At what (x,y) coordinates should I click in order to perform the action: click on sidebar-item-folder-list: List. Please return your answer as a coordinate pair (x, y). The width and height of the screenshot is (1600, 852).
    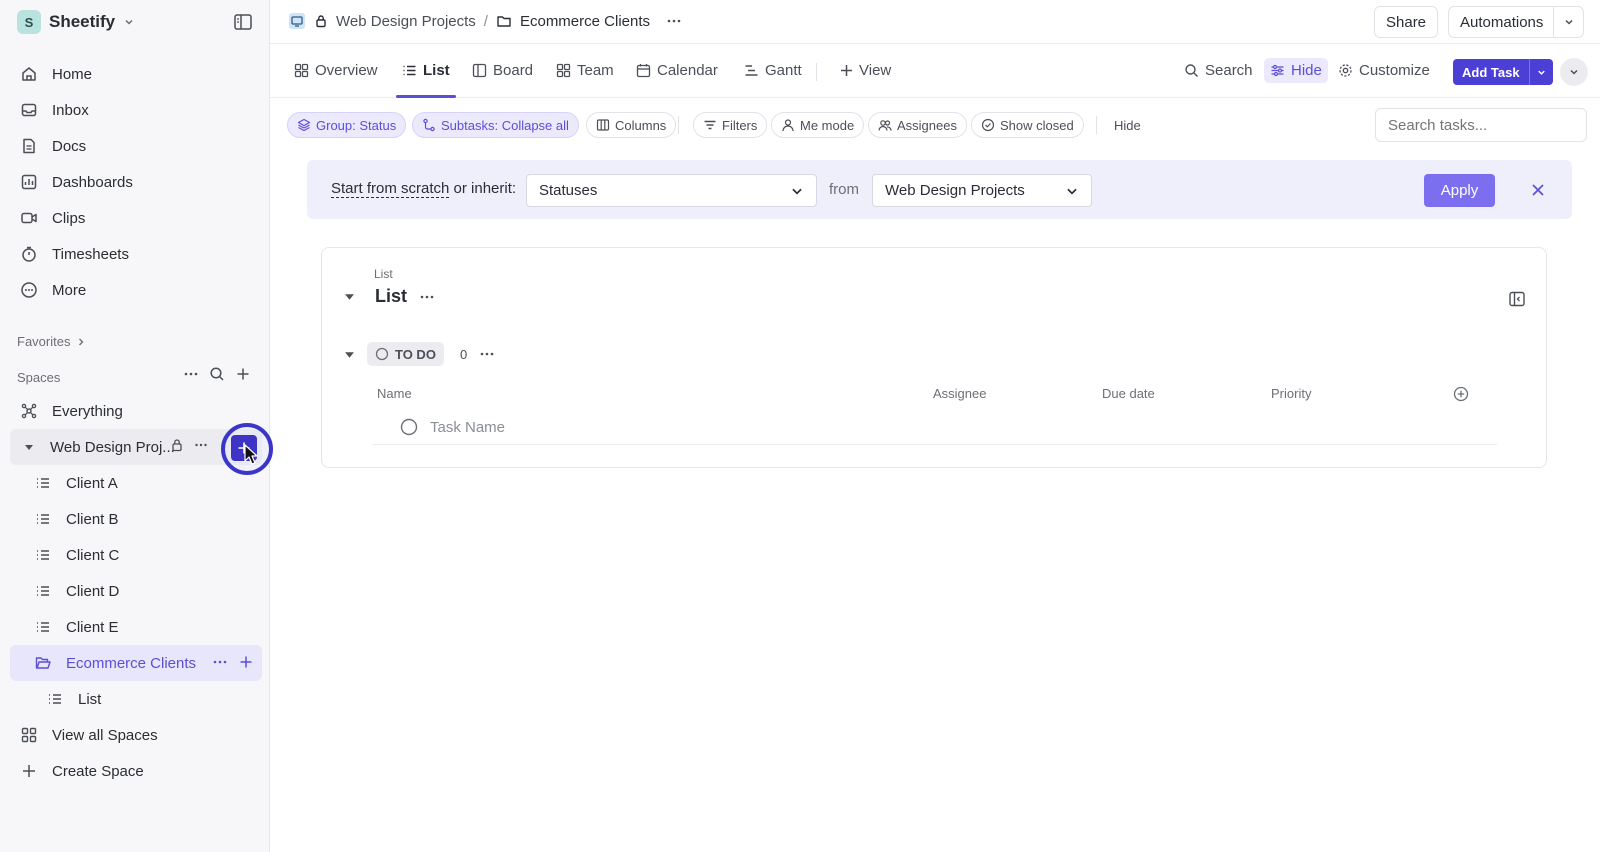
    Looking at the image, I should click on (136, 699).